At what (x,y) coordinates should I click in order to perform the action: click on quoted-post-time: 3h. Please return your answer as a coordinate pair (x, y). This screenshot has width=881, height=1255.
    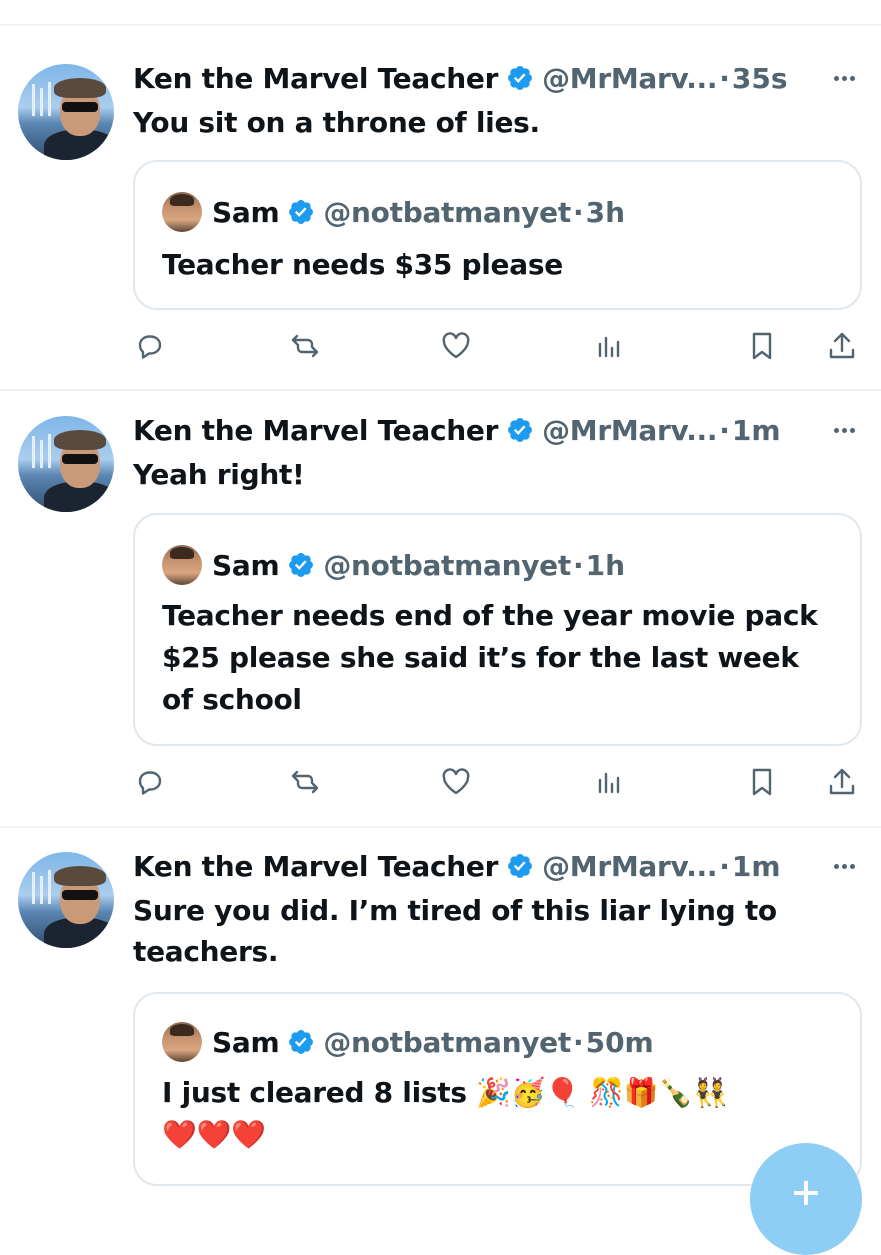
    Looking at the image, I should click on (605, 212).